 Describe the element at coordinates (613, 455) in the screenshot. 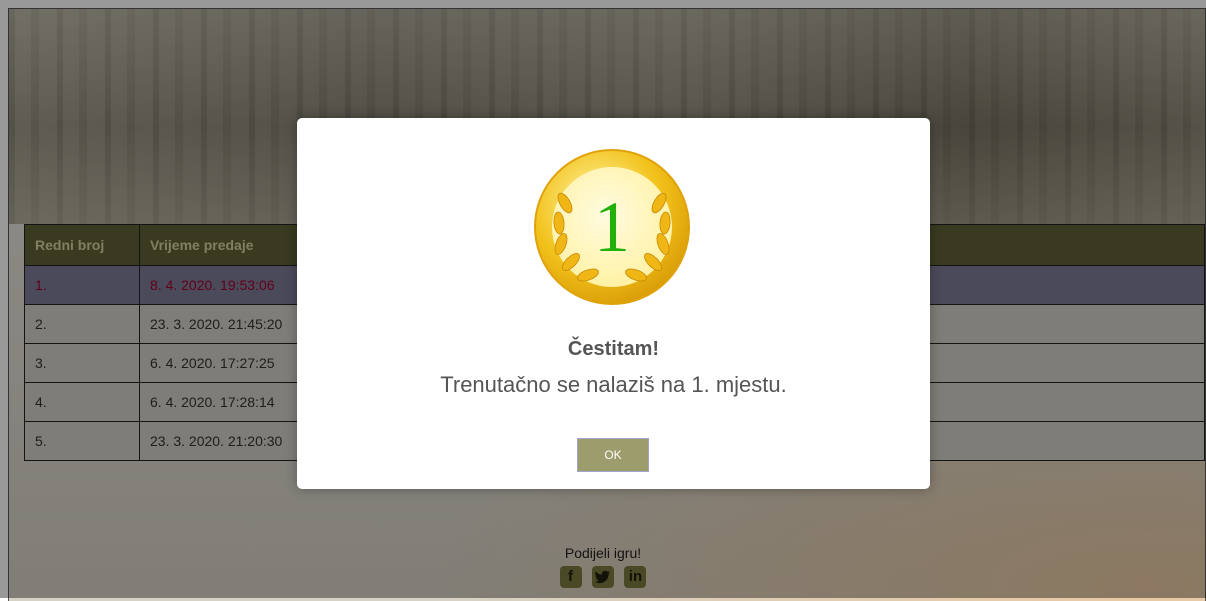

I see `ok-button: OK` at that location.